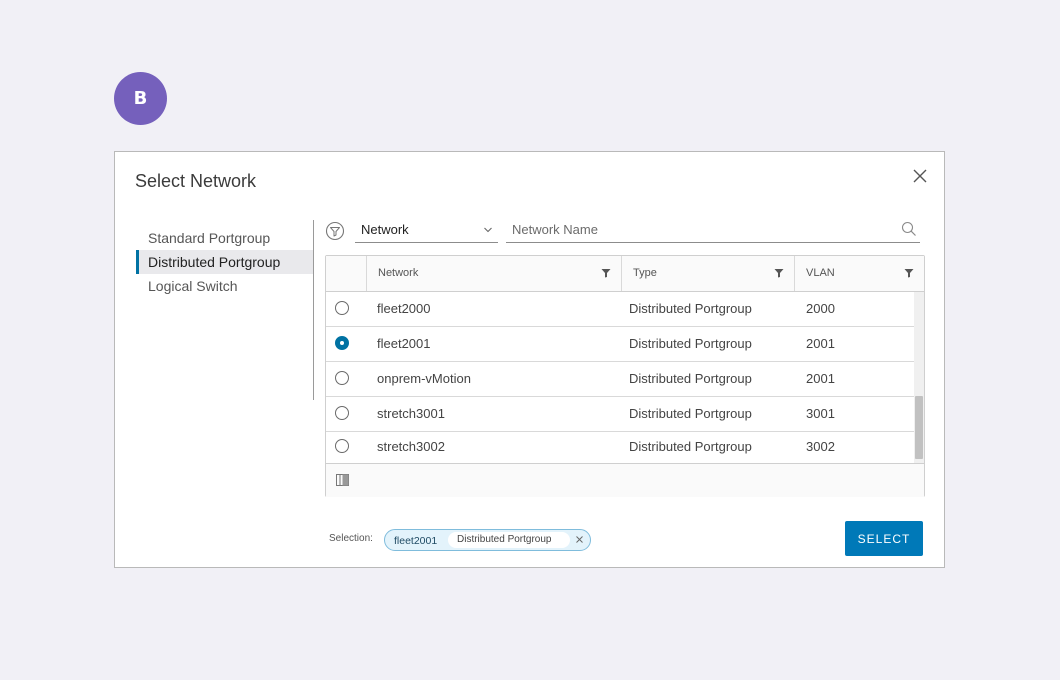 The width and height of the screenshot is (1060, 680). Describe the element at coordinates (820, 413) in the screenshot. I see `cell-vlan: 3001` at that location.